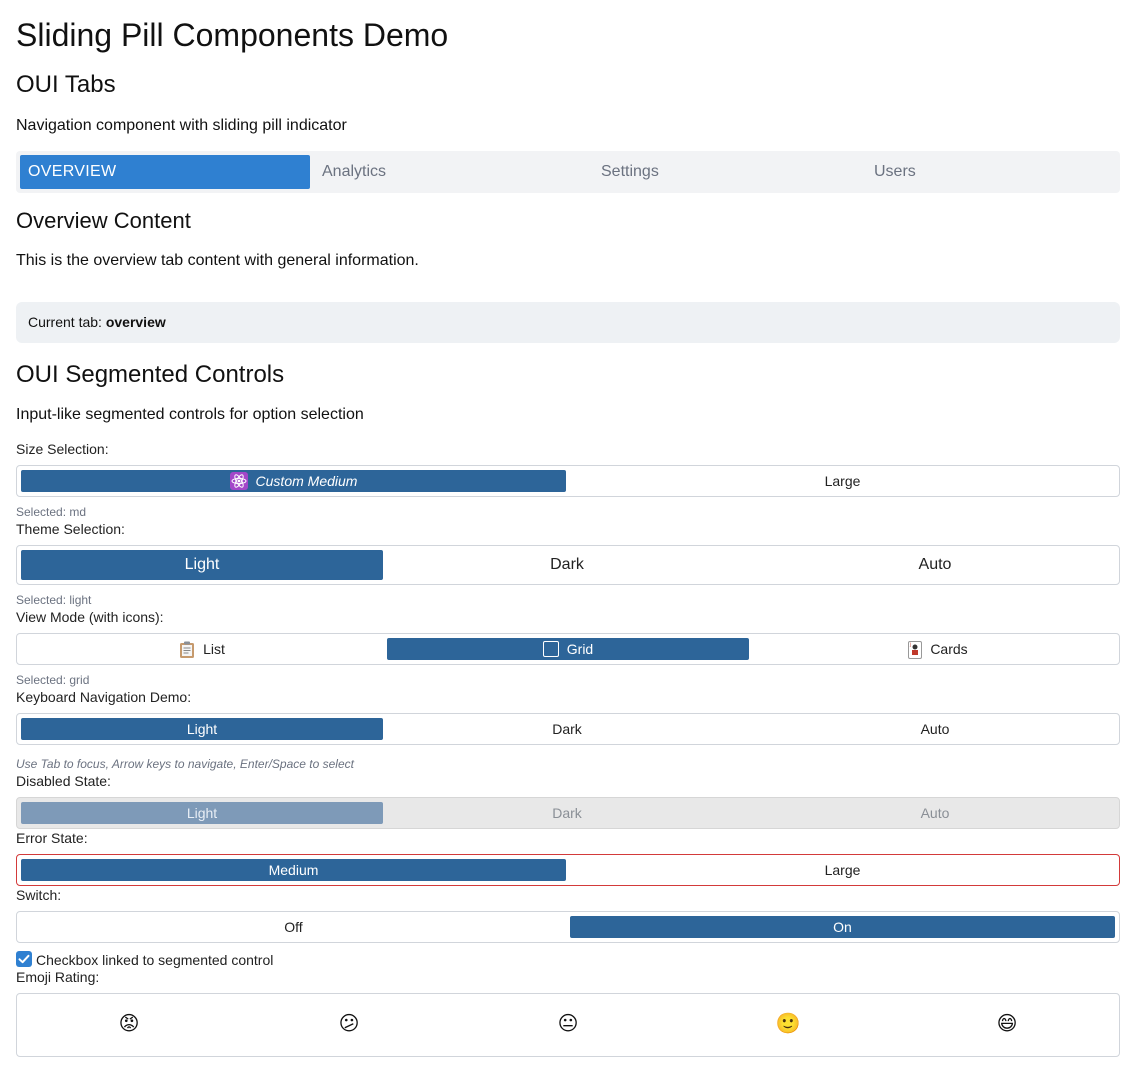 The height and width of the screenshot is (1073, 1136). What do you see at coordinates (53, 680) in the screenshot?
I see `view-mode-hint: Selected: grid` at bounding box center [53, 680].